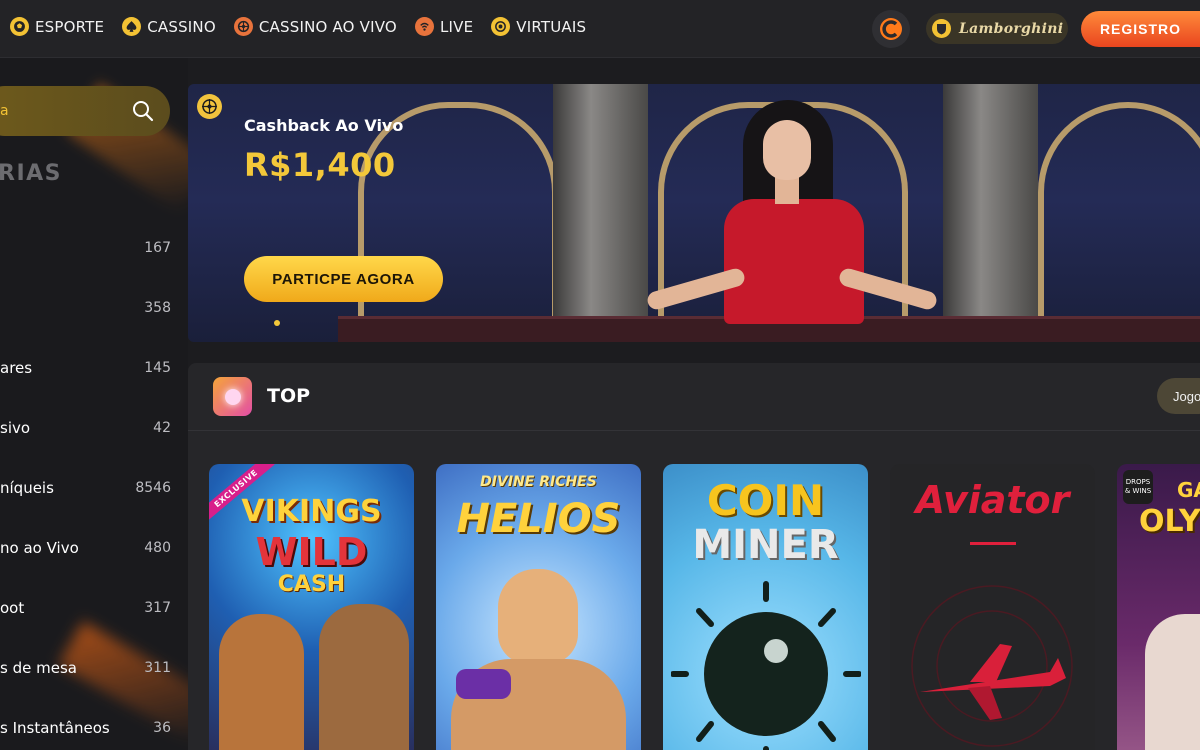  I want to click on carousel-indicator, so click(277, 323).